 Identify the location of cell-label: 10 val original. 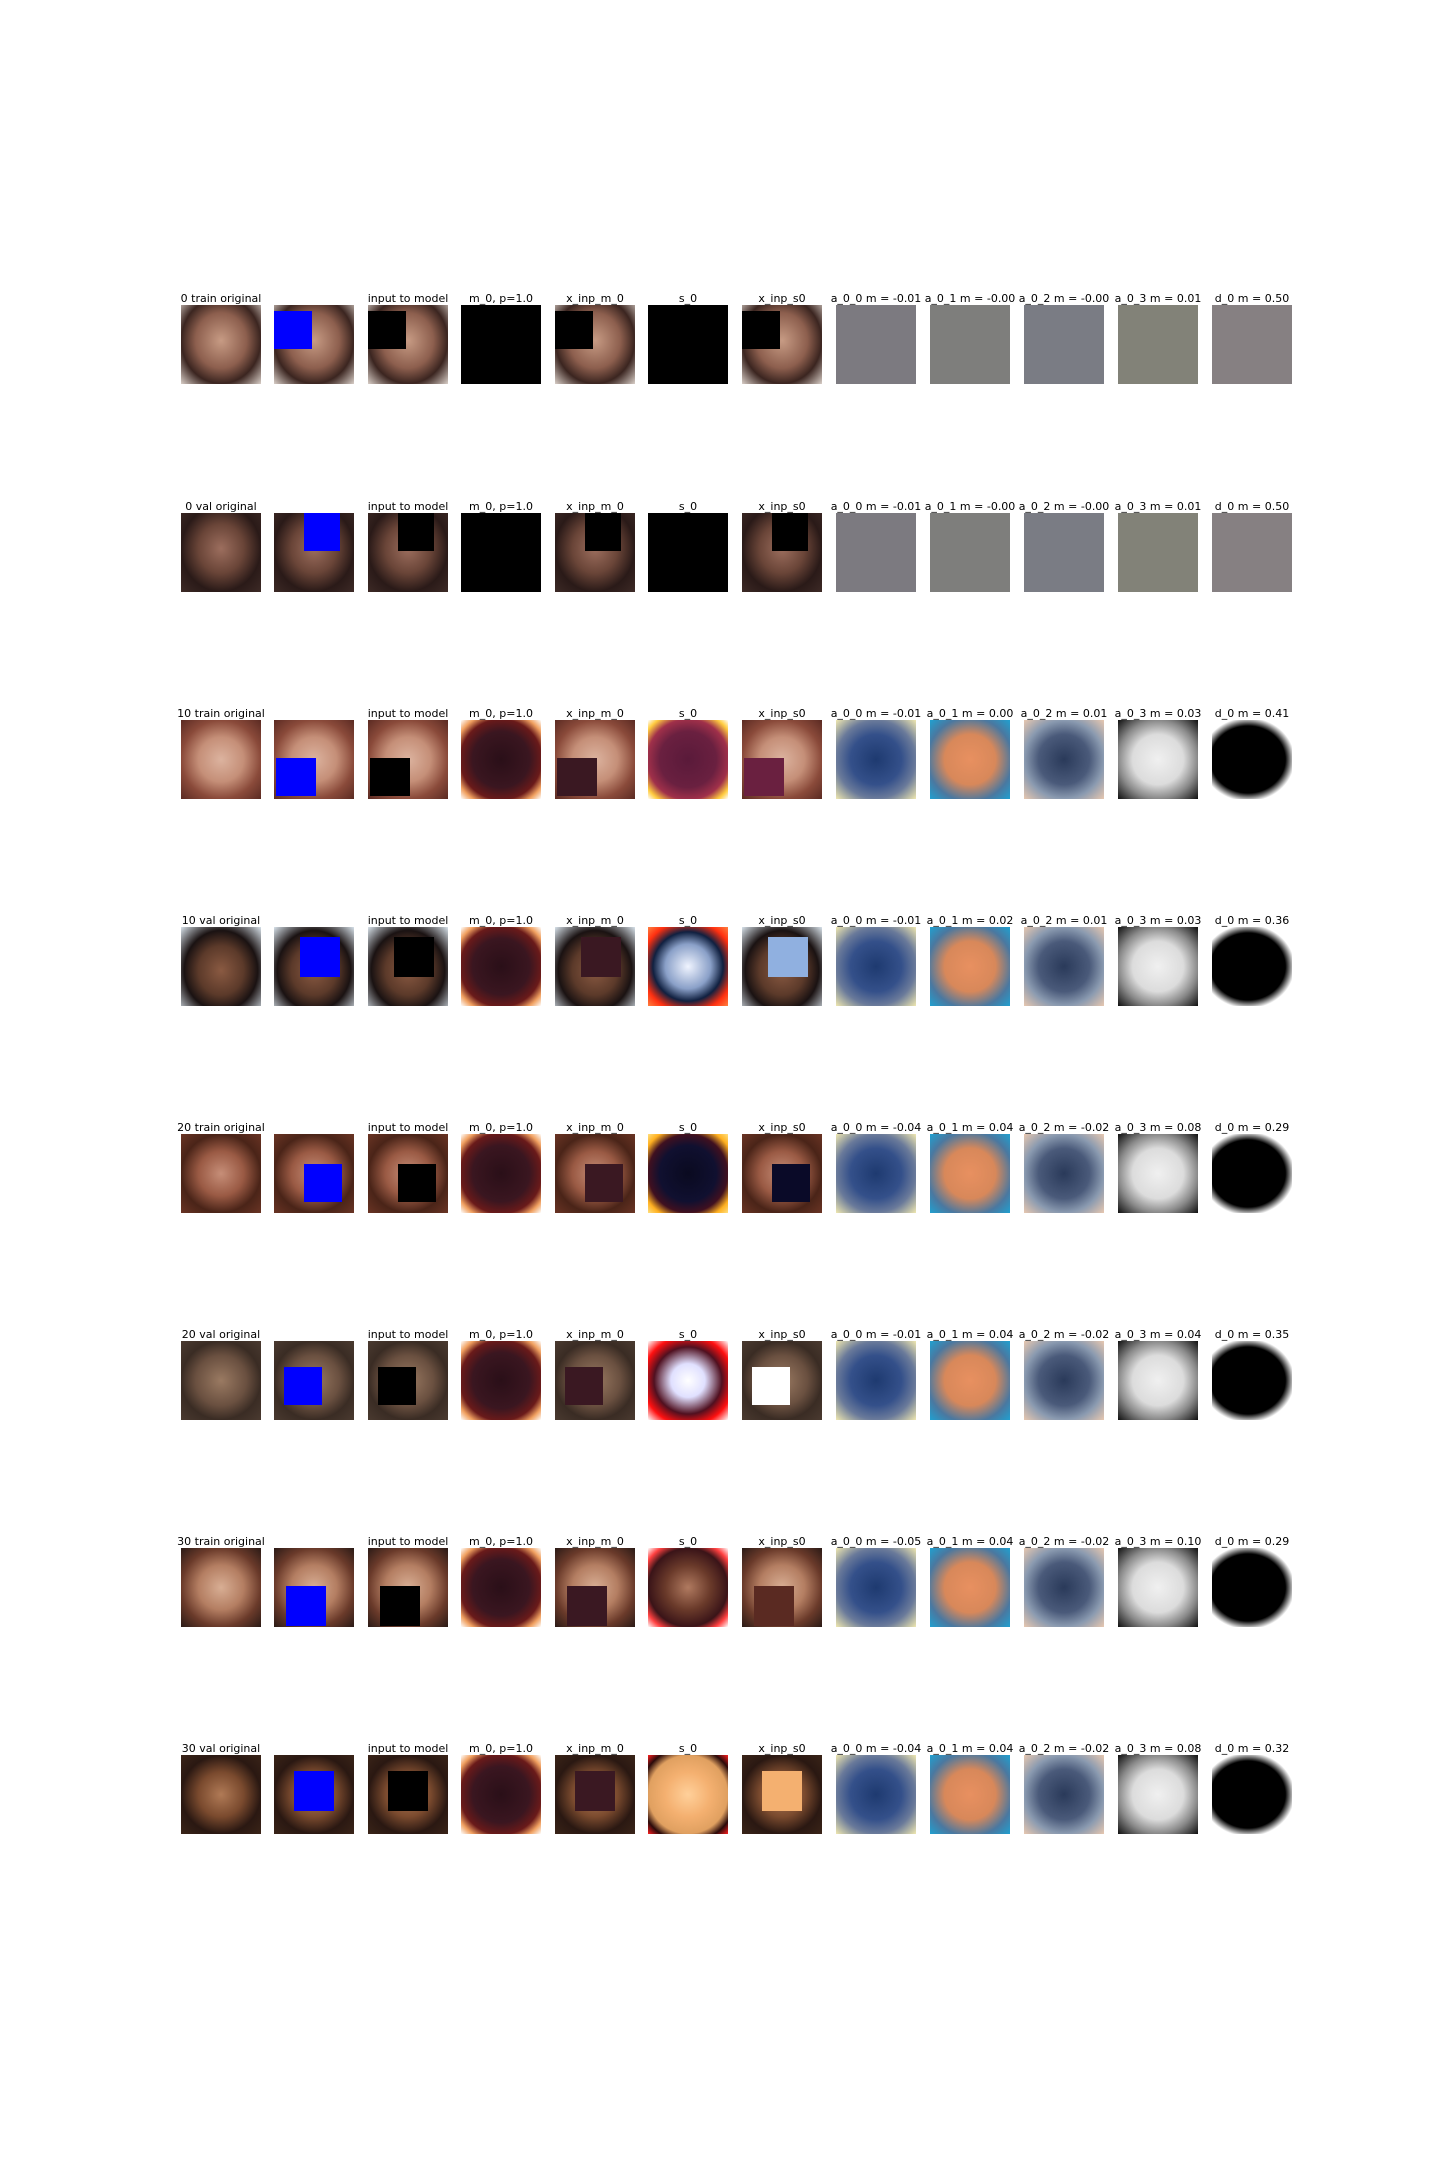
(221, 920).